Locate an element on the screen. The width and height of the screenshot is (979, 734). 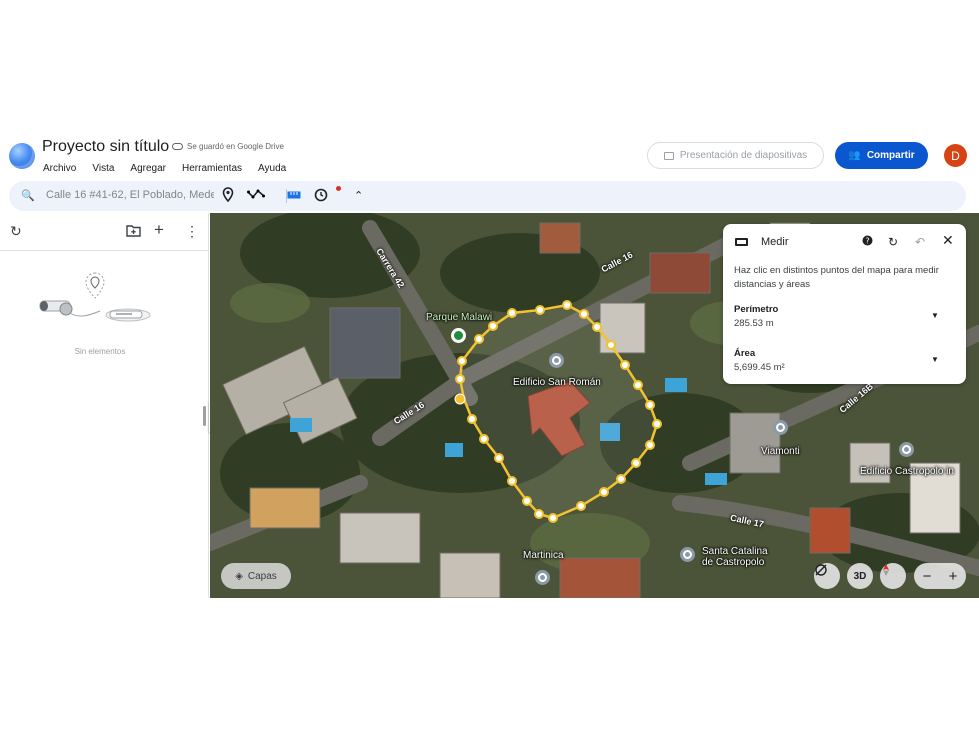
placemark-icon is located at coordinates (228, 197).